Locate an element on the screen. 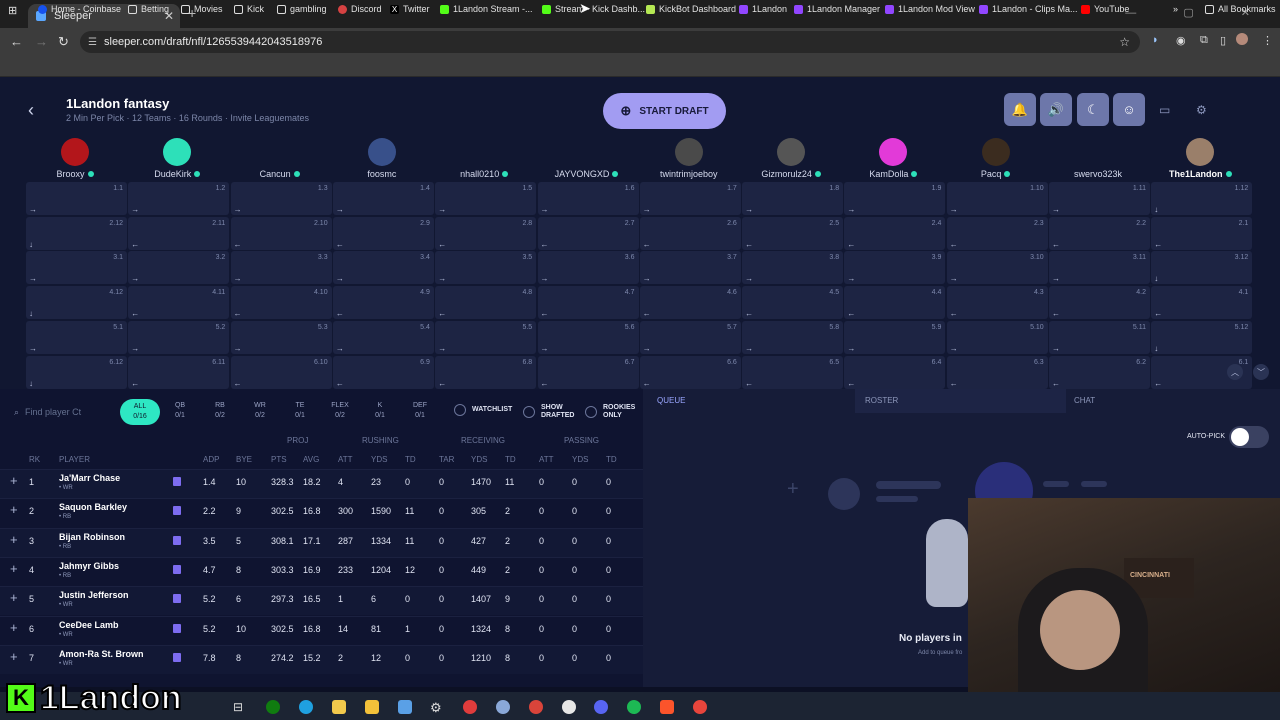 Image resolution: width=1280 pixels, height=720 pixels. pick-cell: 5.2 → is located at coordinates (179, 337).